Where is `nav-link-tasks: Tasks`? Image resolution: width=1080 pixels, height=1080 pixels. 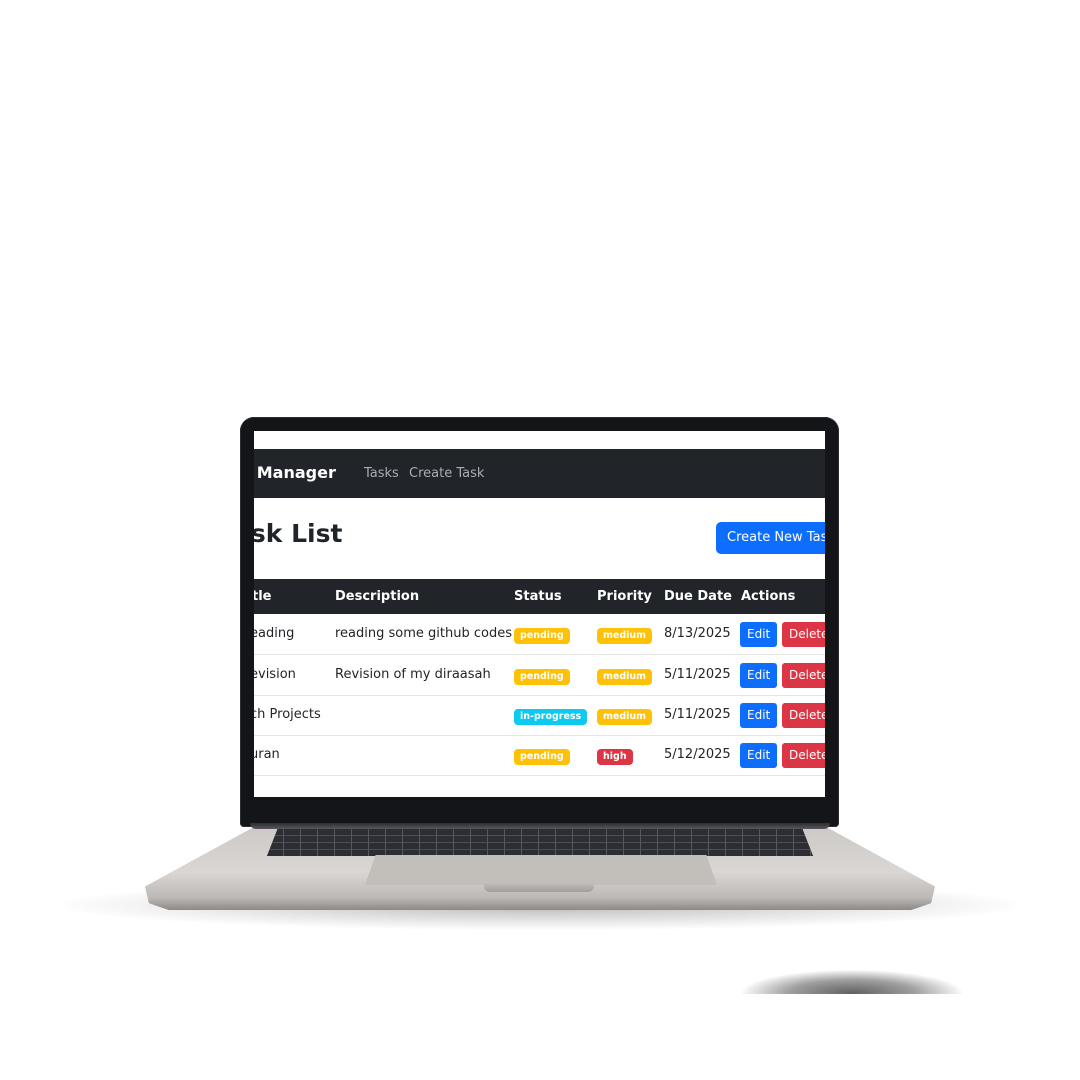 nav-link-tasks: Tasks is located at coordinates (381, 473).